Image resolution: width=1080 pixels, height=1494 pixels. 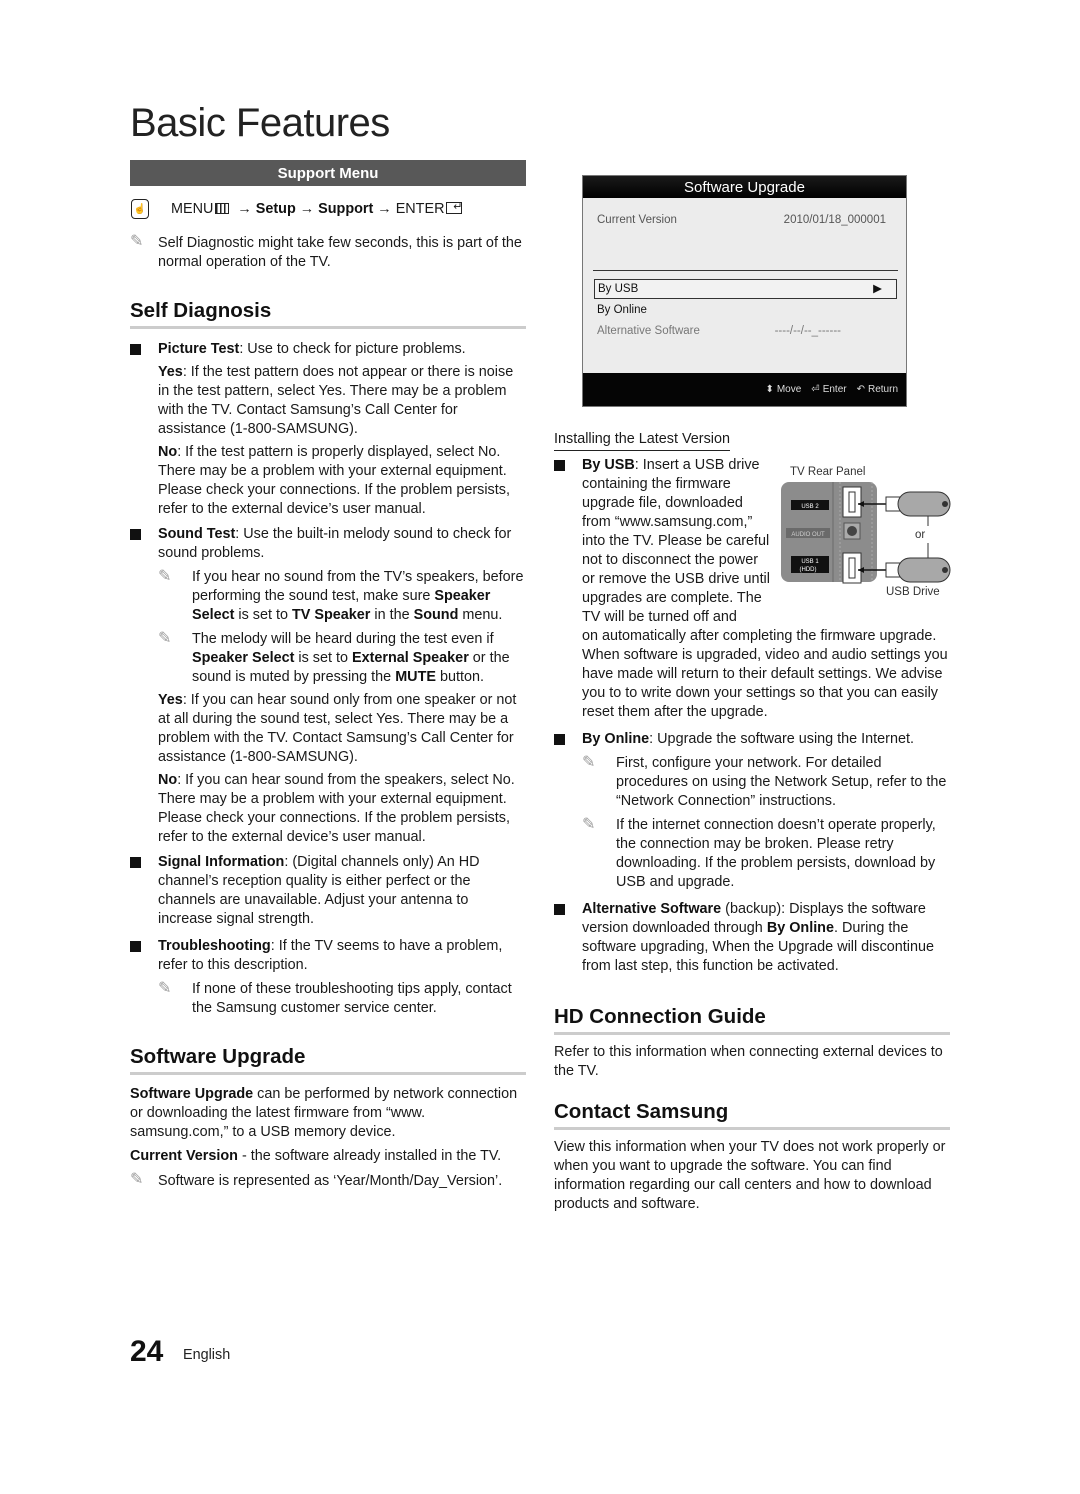 I want to click on arrow-right-icon: ▶, so click(x=877, y=289).